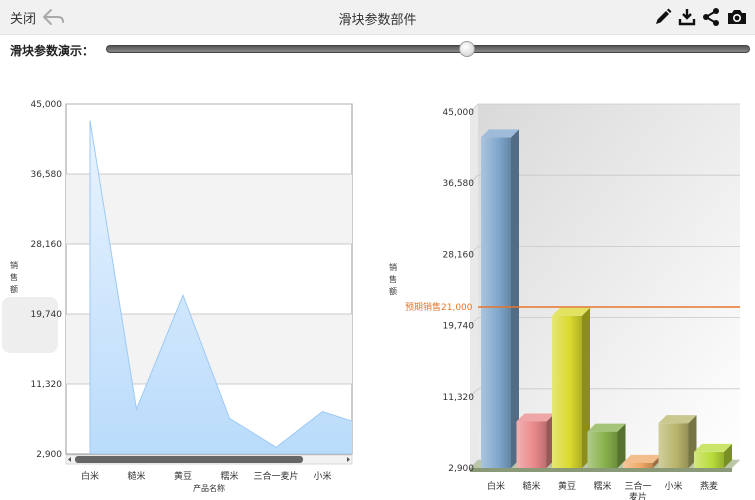 The image size is (755, 500). I want to click on bar-y-axis-title-char-2: 售, so click(393, 279).